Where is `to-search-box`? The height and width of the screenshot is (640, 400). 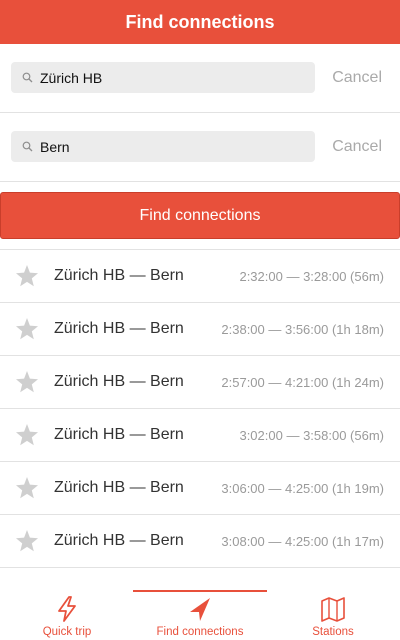 to-search-box is located at coordinates (163, 146).